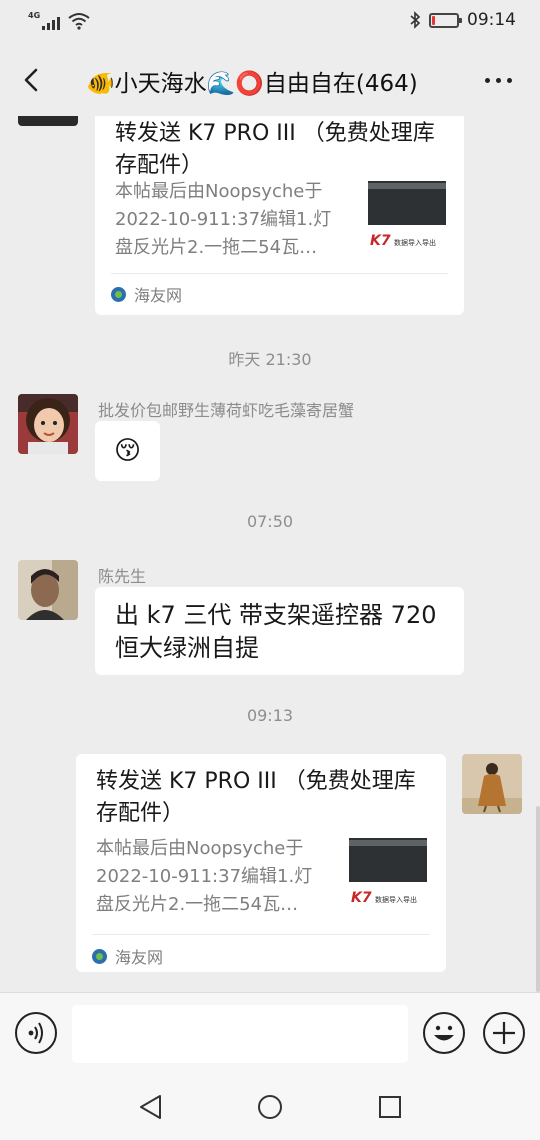 The image size is (540, 1140). What do you see at coordinates (445, 20) in the screenshot?
I see `battery-icon` at bounding box center [445, 20].